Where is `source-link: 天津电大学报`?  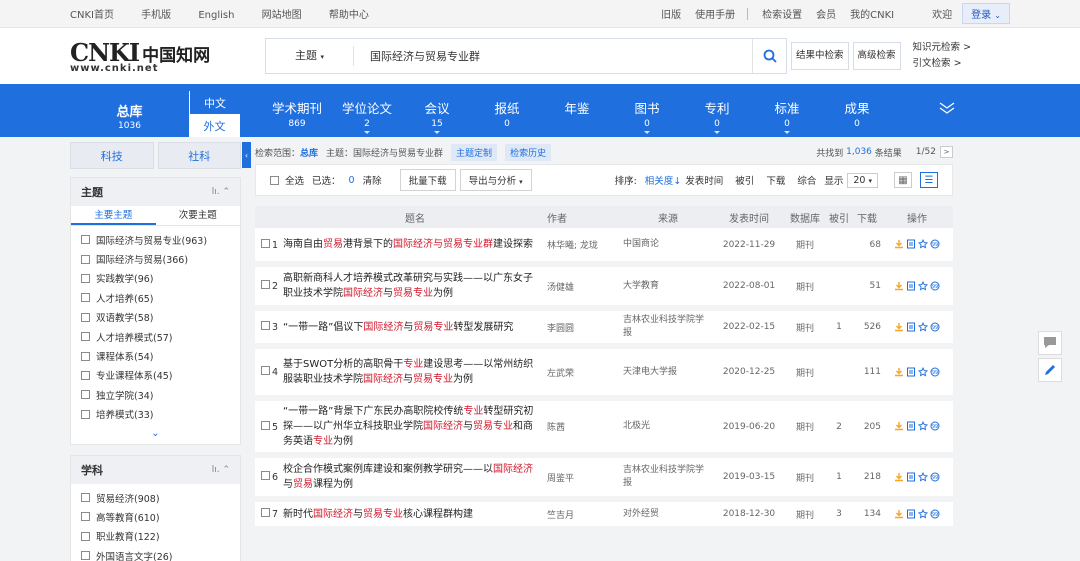 source-link: 天津电大学报 is located at coordinates (668, 373).